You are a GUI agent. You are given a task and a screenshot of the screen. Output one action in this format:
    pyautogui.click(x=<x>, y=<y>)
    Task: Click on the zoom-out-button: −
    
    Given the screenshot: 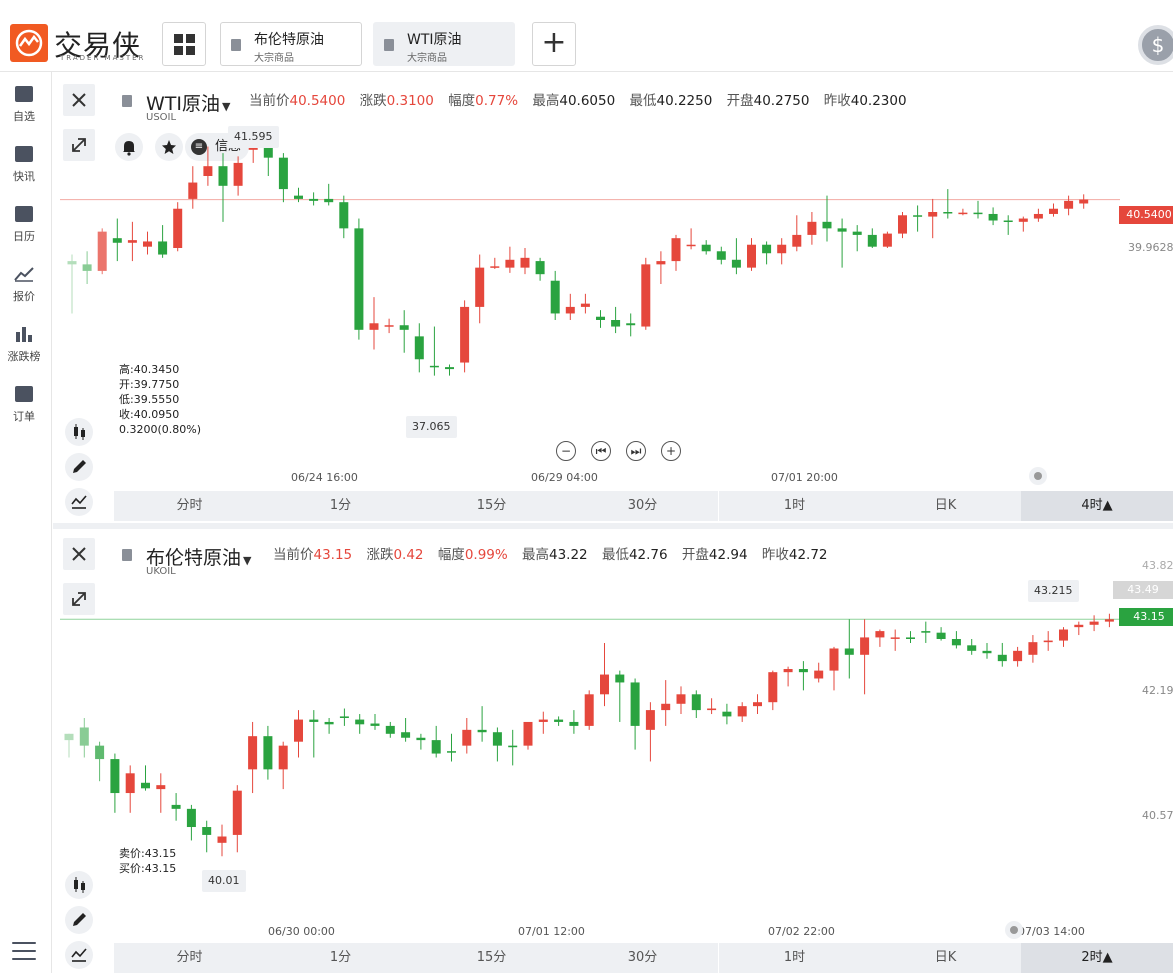 What is the action you would take?
    pyautogui.click(x=566, y=451)
    